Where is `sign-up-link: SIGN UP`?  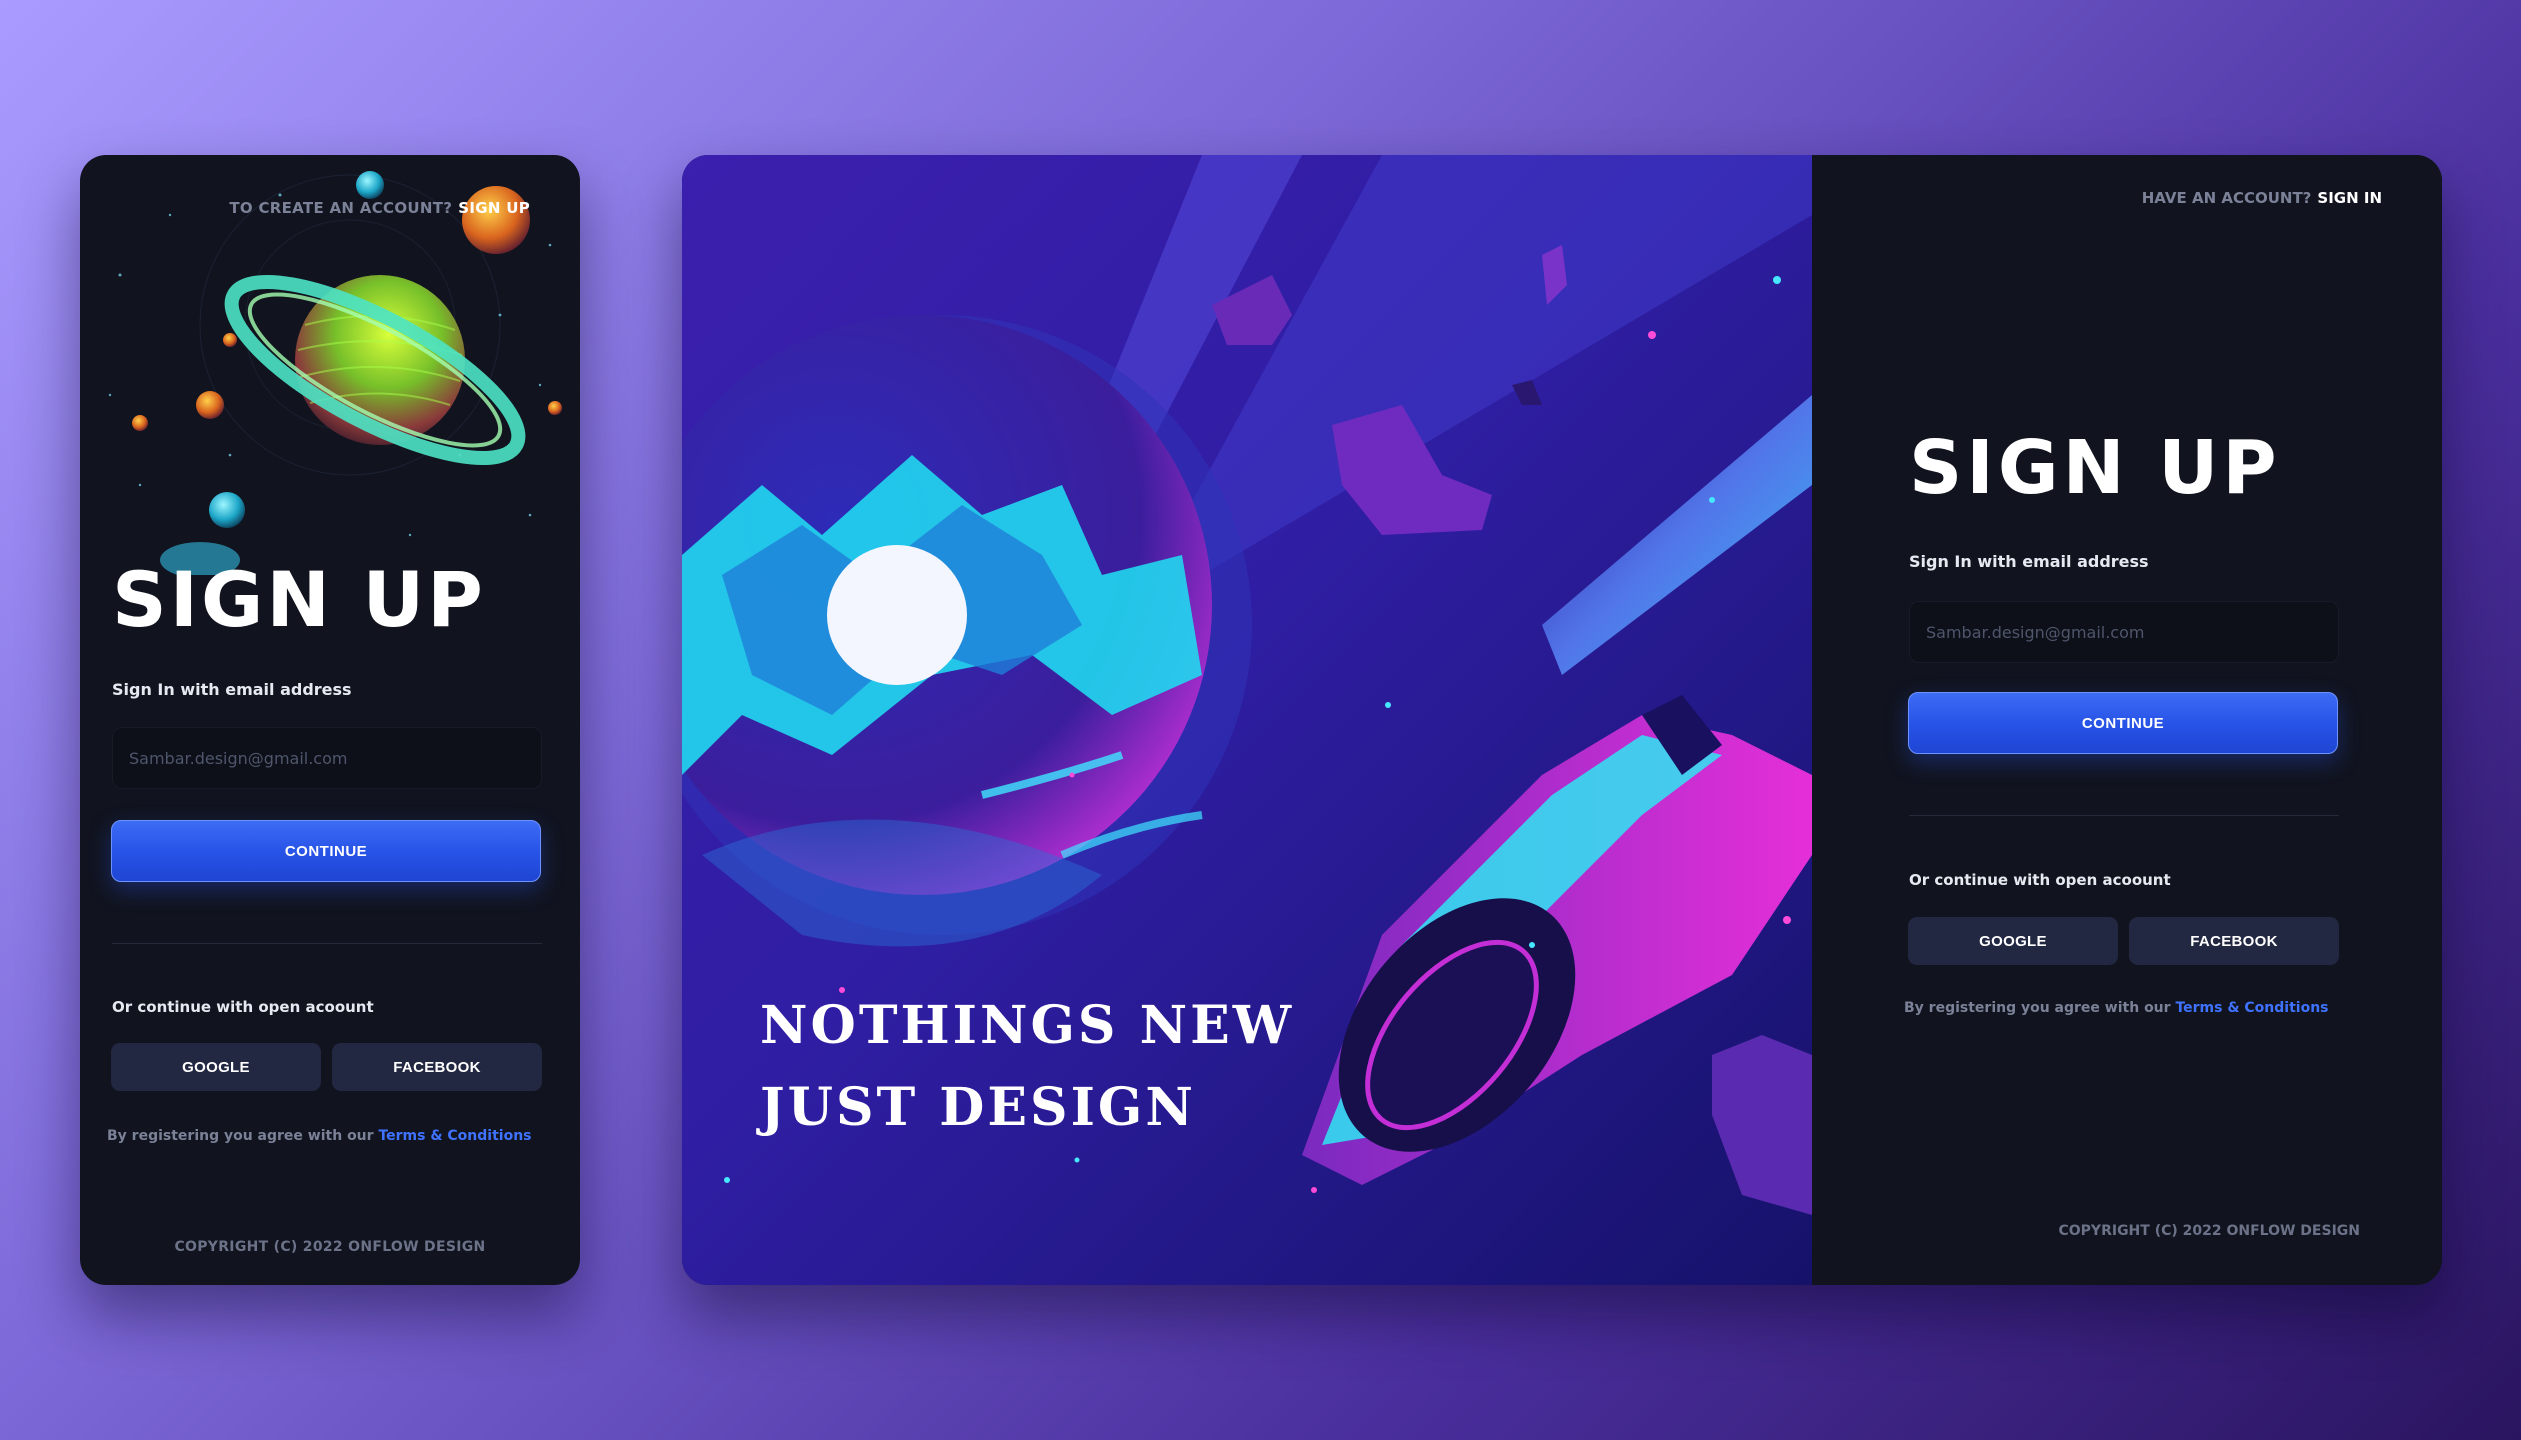
sign-up-link: SIGN UP is located at coordinates (494, 208).